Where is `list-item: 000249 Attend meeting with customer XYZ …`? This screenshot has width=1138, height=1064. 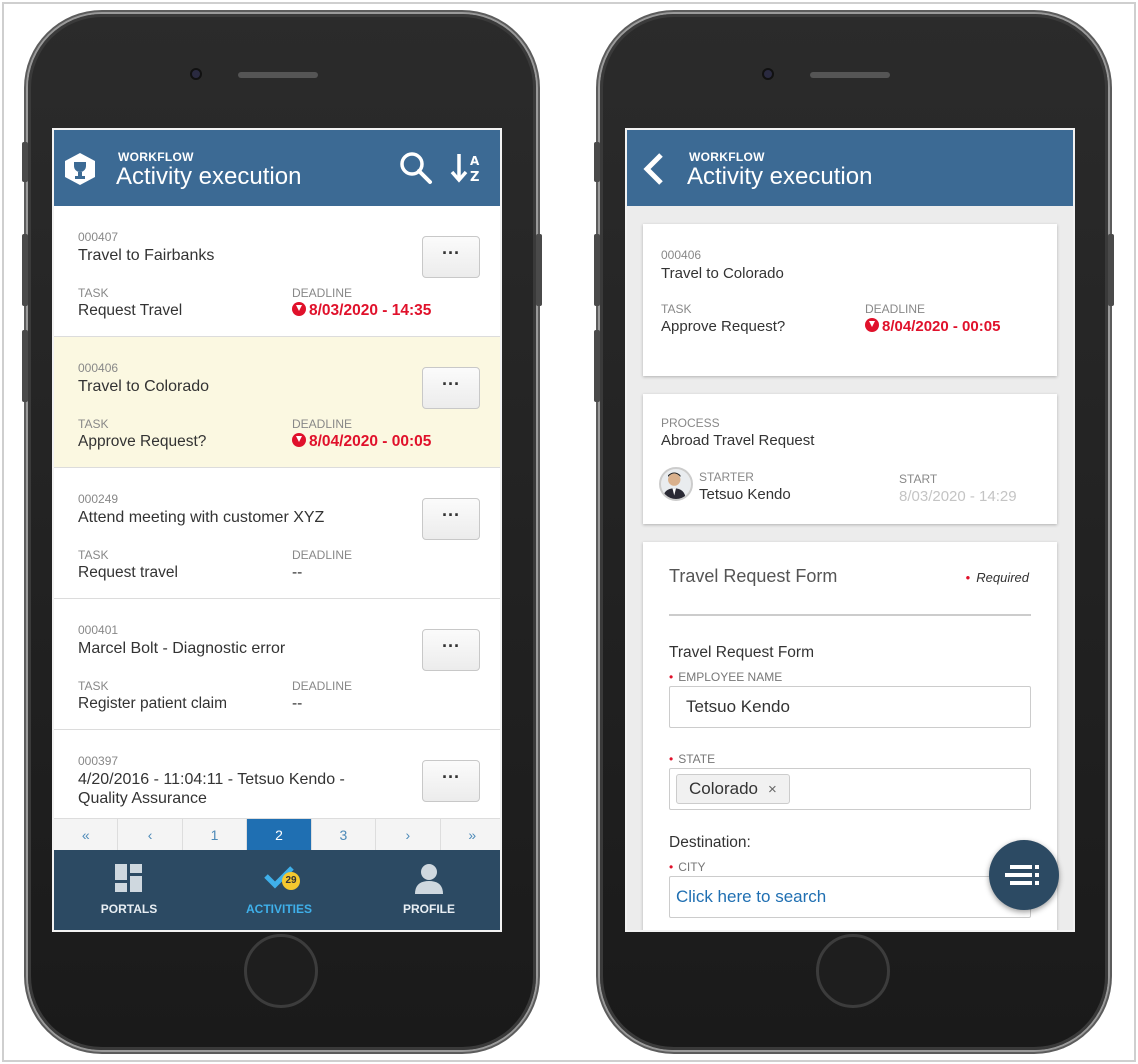
list-item: 000249 Attend meeting with customer XYZ … is located at coordinates (277, 533).